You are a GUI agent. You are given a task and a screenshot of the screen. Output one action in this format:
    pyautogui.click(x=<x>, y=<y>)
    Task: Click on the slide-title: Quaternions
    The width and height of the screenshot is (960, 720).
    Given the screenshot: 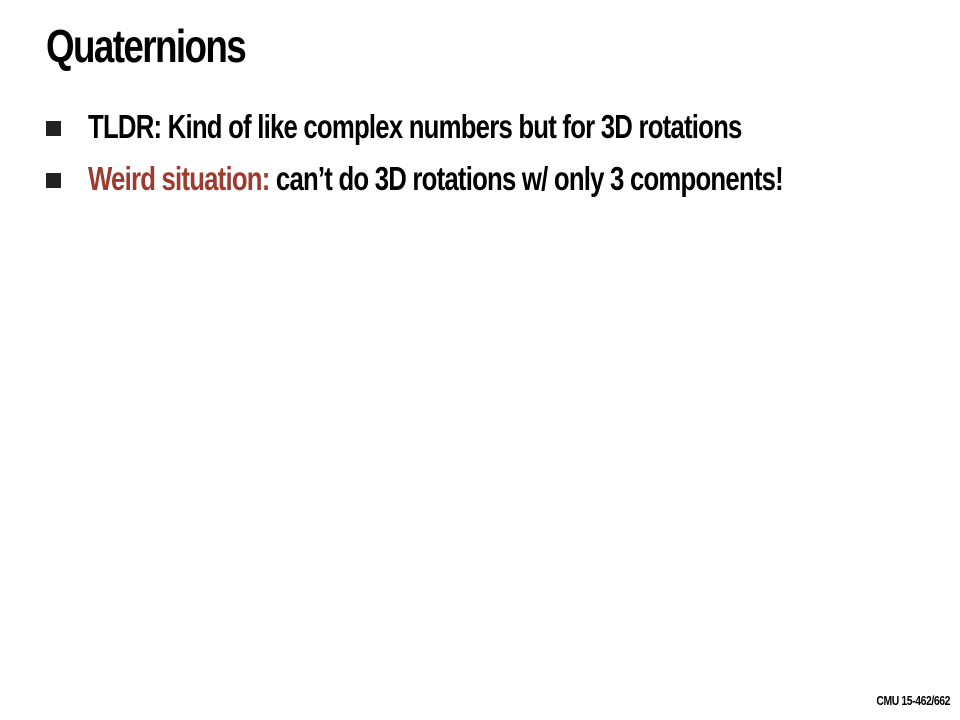 What is the action you would take?
    pyautogui.click(x=146, y=46)
    